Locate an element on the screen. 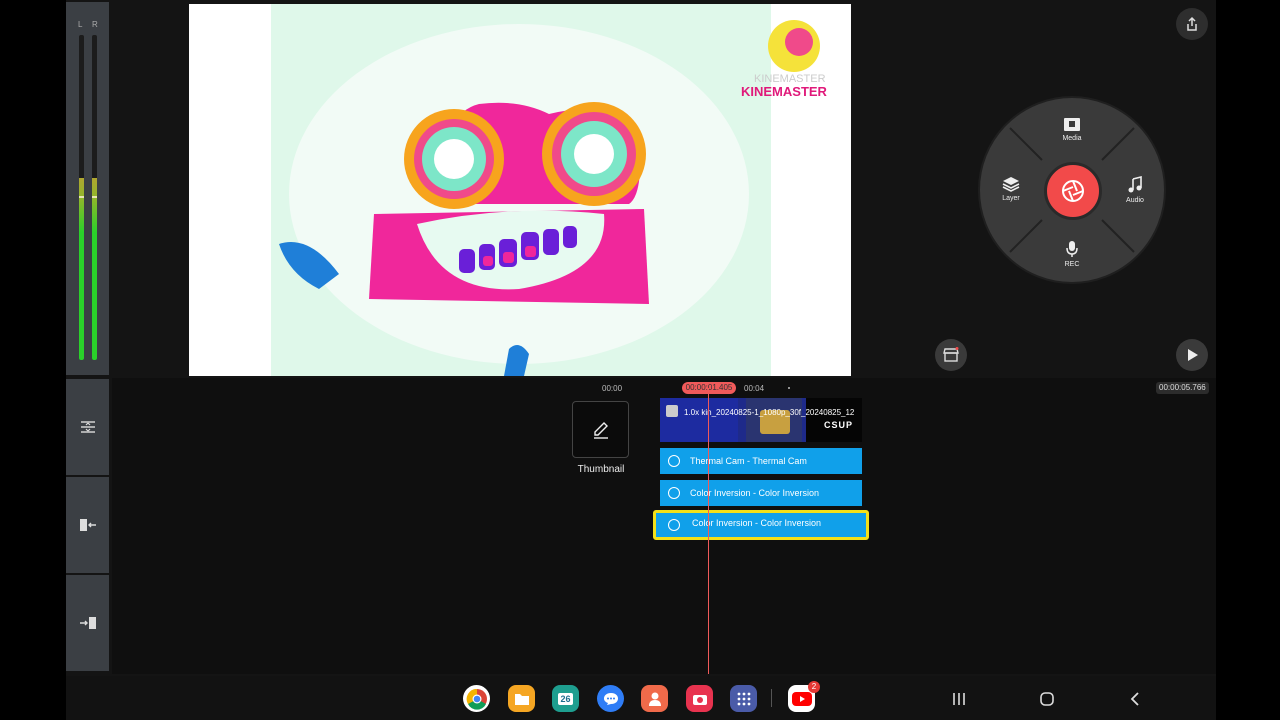 The image size is (1280, 720). media-icon is located at coordinates (1072, 124).